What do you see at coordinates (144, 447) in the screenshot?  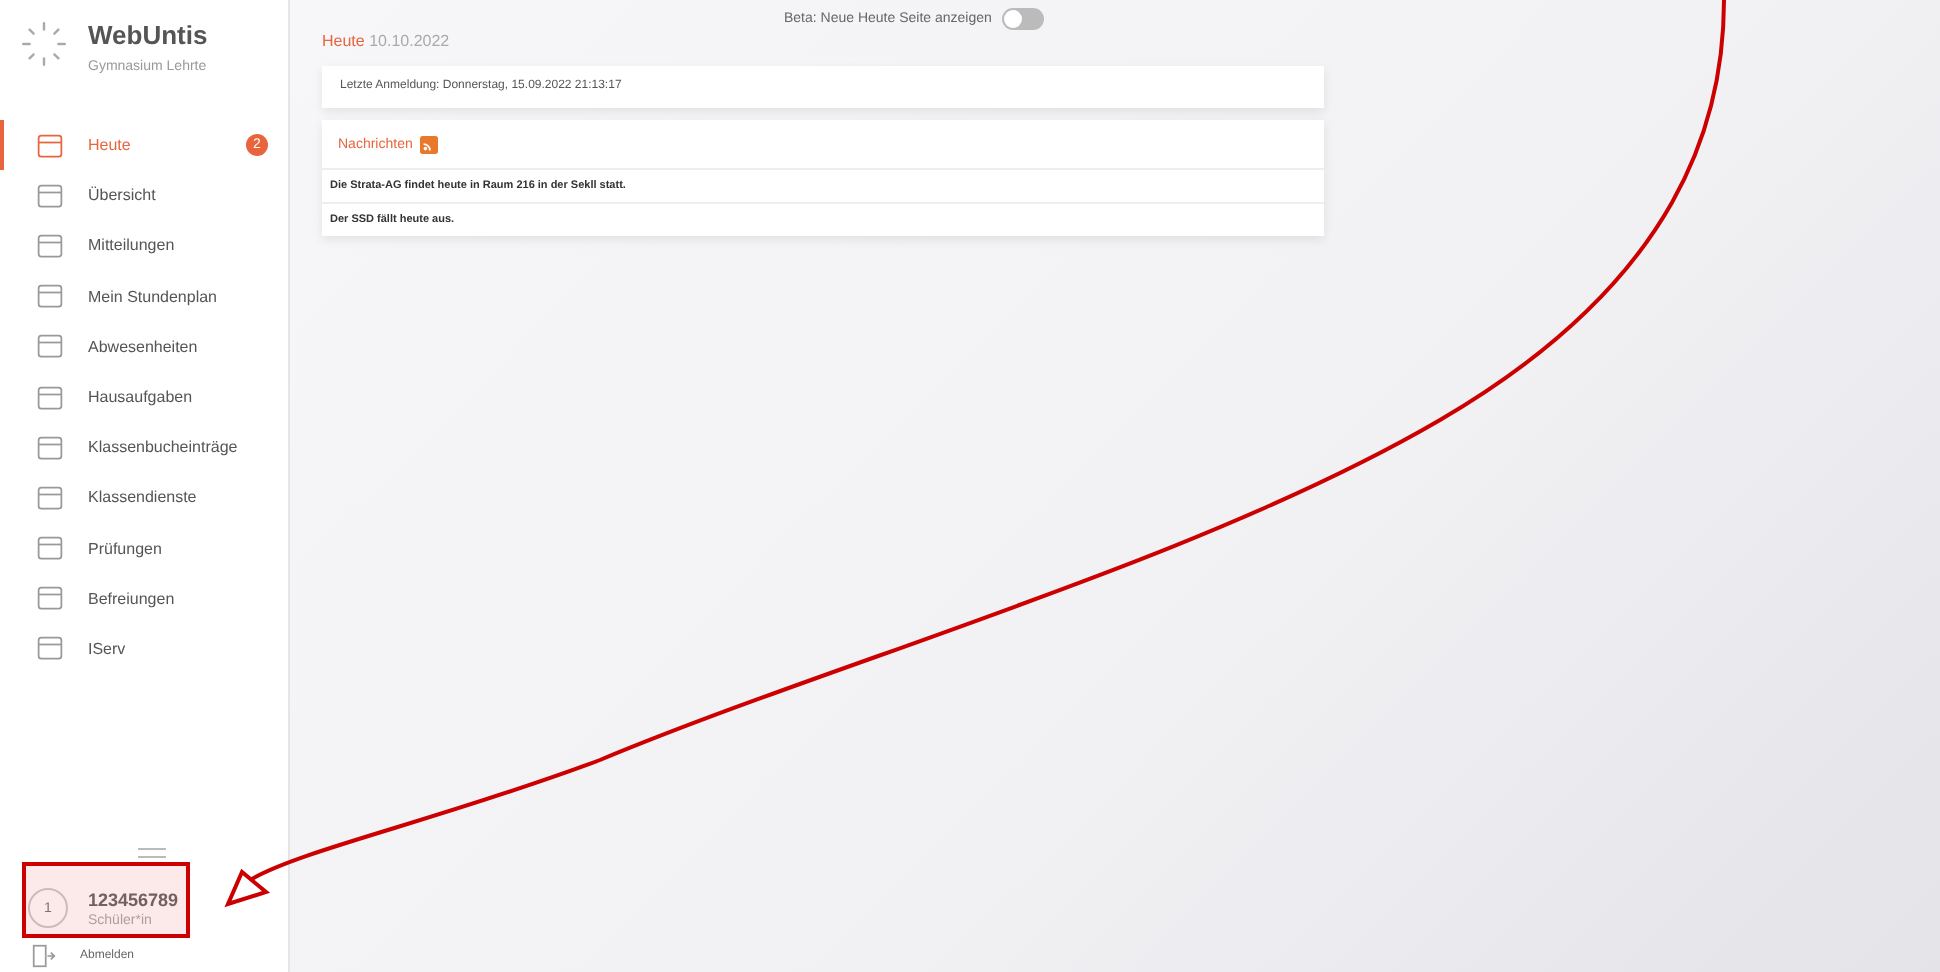 I see `nav-item: Klassenbucheinträge` at bounding box center [144, 447].